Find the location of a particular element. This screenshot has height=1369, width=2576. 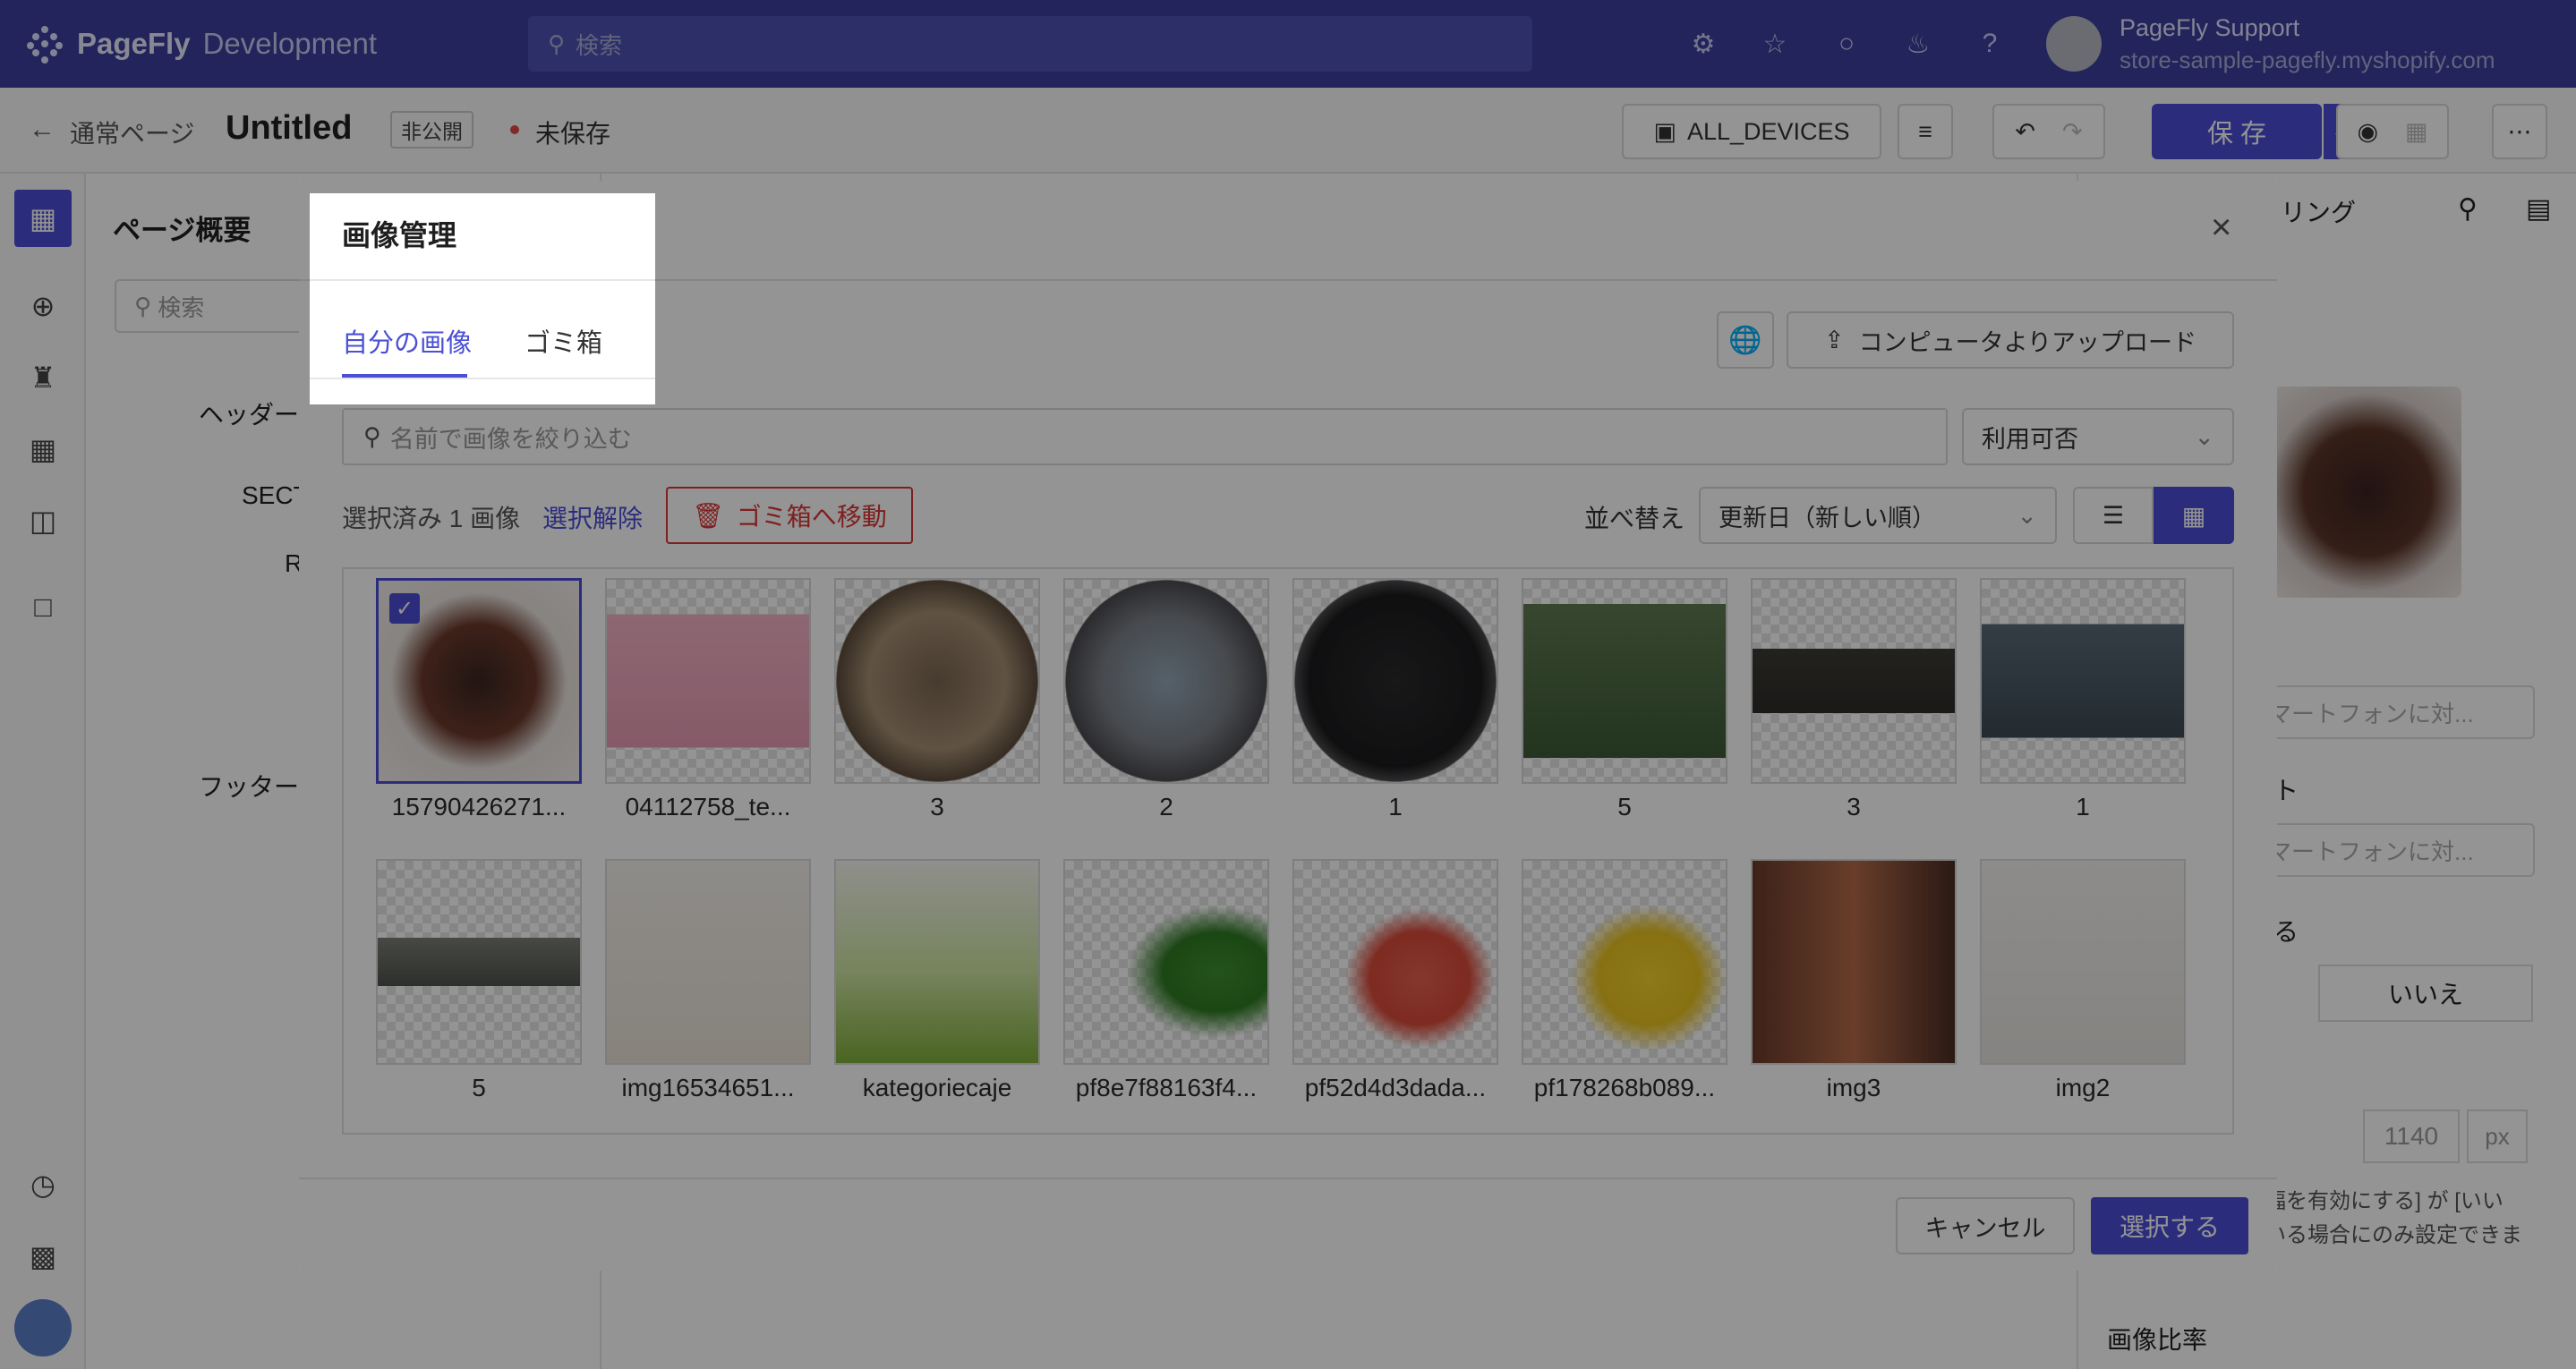

tab-my-images: 自分の画像 is located at coordinates (407, 341).